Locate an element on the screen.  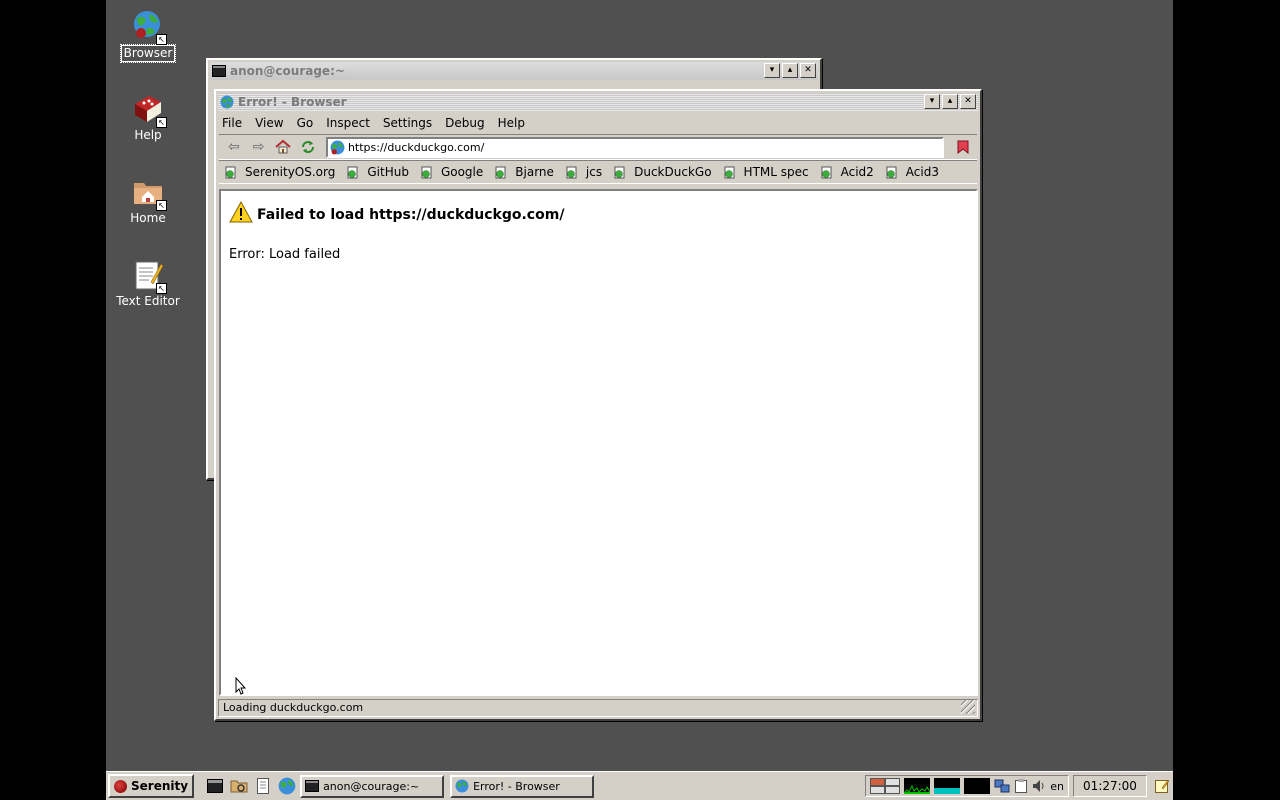
url-text: https://duckduckgo.com/ is located at coordinates (416, 147).